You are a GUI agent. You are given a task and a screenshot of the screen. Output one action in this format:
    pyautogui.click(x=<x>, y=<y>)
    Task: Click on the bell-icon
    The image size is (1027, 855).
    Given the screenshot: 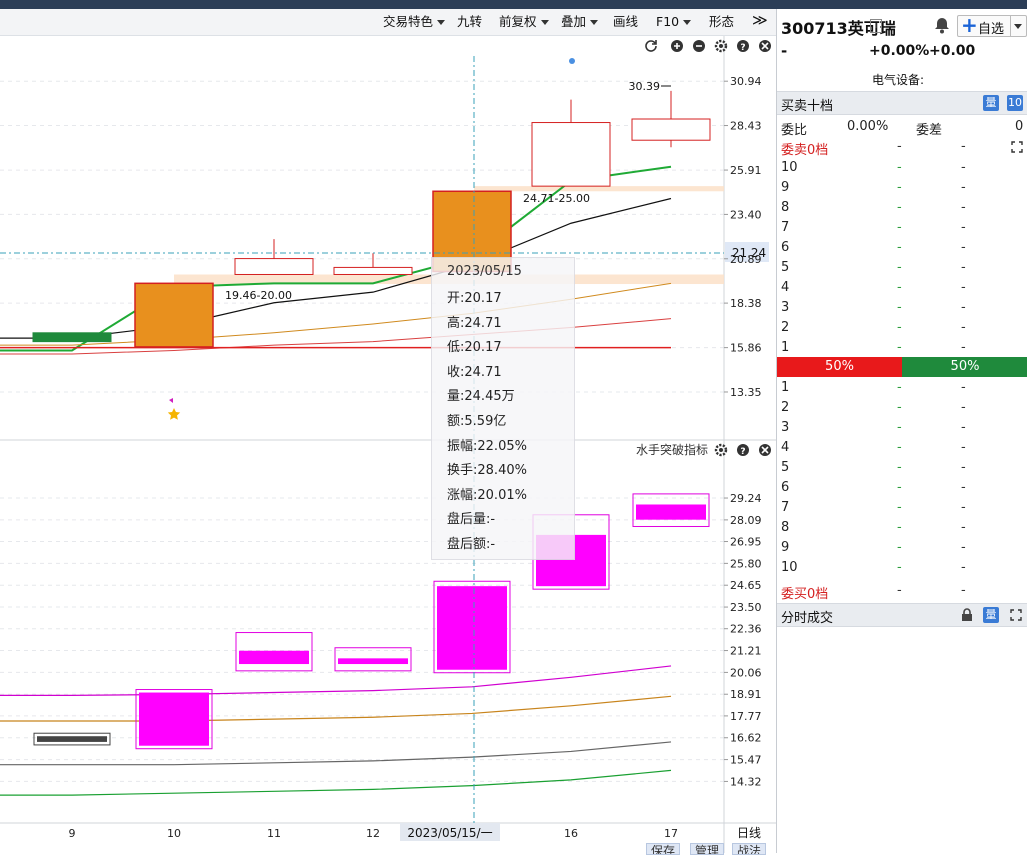 What is the action you would take?
    pyautogui.click(x=942, y=25)
    